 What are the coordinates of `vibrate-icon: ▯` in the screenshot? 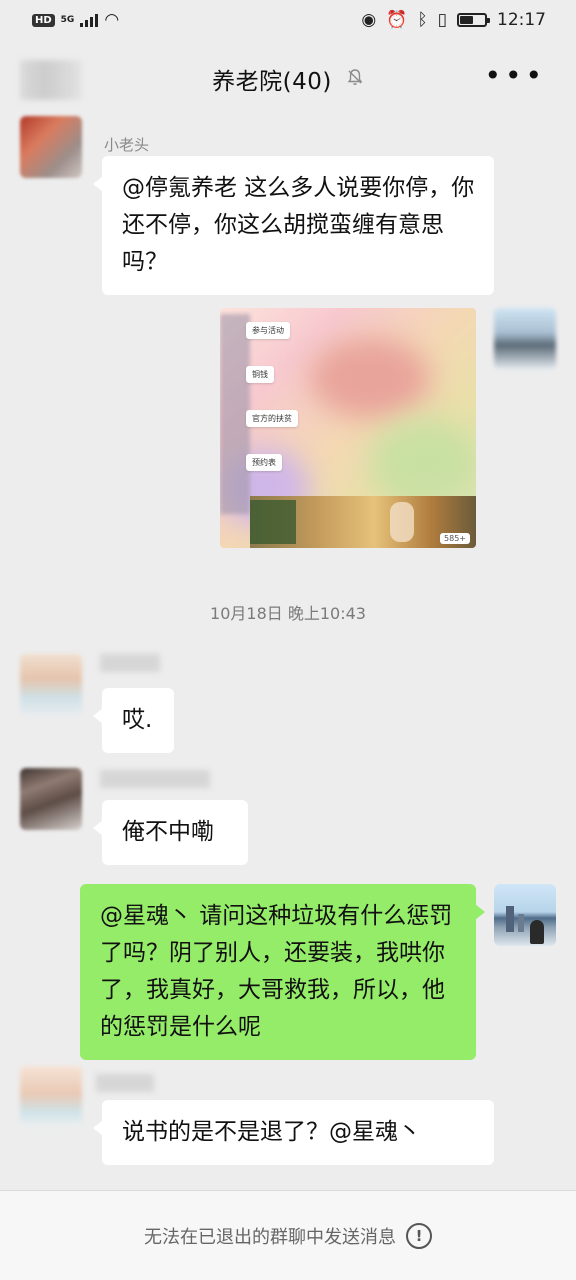 It's located at (442, 19).